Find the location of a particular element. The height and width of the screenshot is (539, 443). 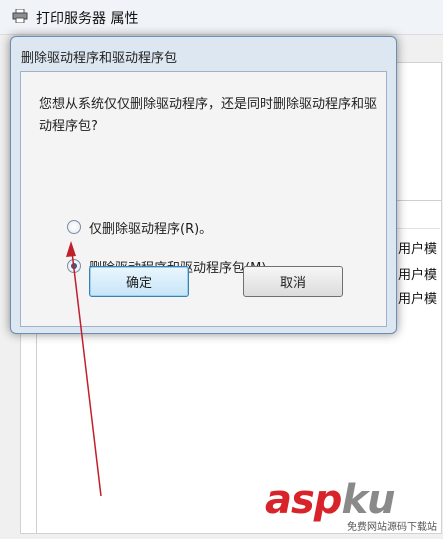

window-title: 打印服务器 属性 is located at coordinates (87, 19).